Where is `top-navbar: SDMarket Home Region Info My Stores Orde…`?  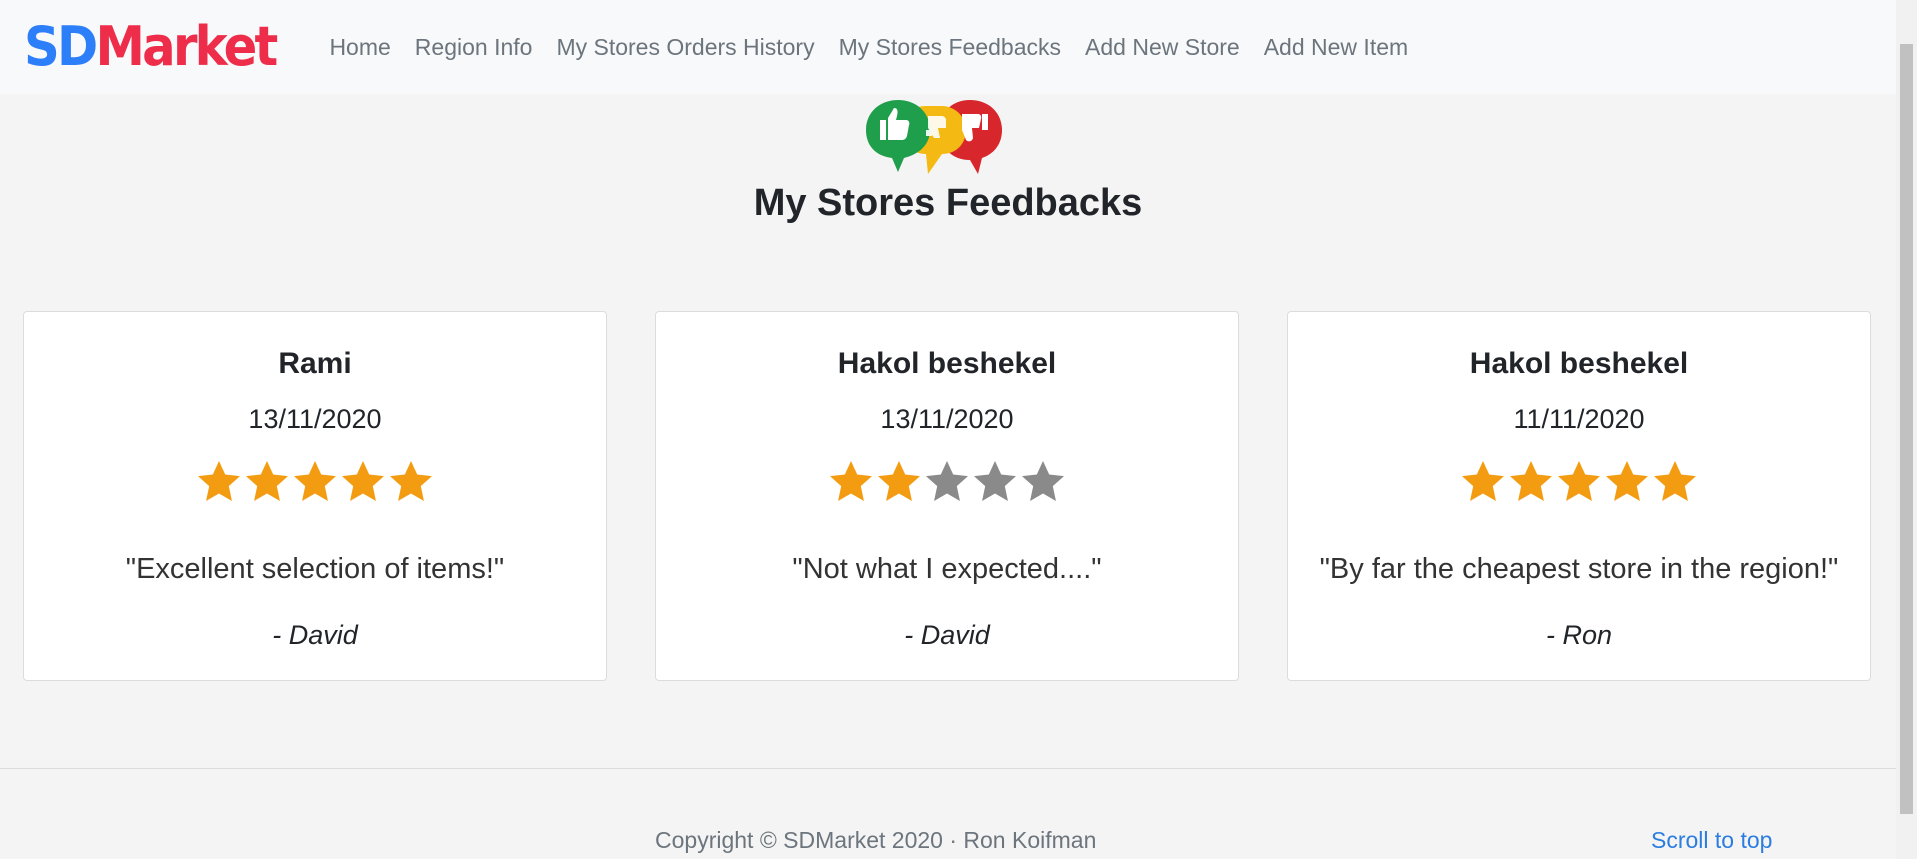
top-navbar: SDMarket Home Region Info My Stores Orde… is located at coordinates (948, 47).